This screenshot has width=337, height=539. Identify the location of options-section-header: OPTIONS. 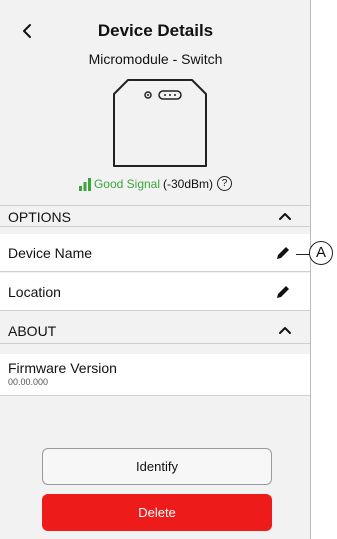
(155, 216).